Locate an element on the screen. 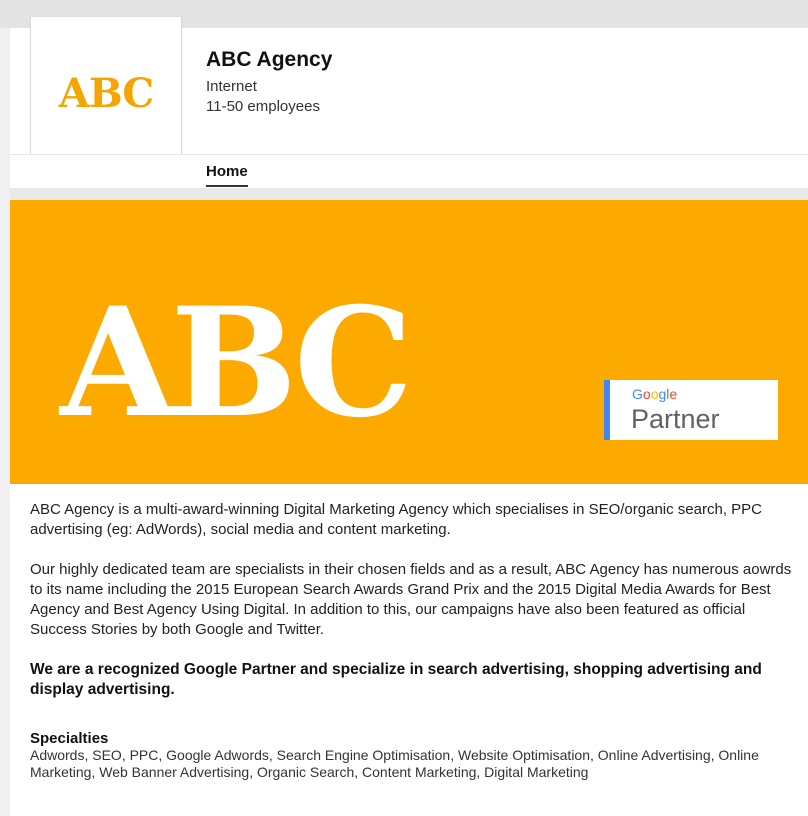 The width and height of the screenshot is (808, 816). company-logo-text: ABC is located at coordinates (106, 93).